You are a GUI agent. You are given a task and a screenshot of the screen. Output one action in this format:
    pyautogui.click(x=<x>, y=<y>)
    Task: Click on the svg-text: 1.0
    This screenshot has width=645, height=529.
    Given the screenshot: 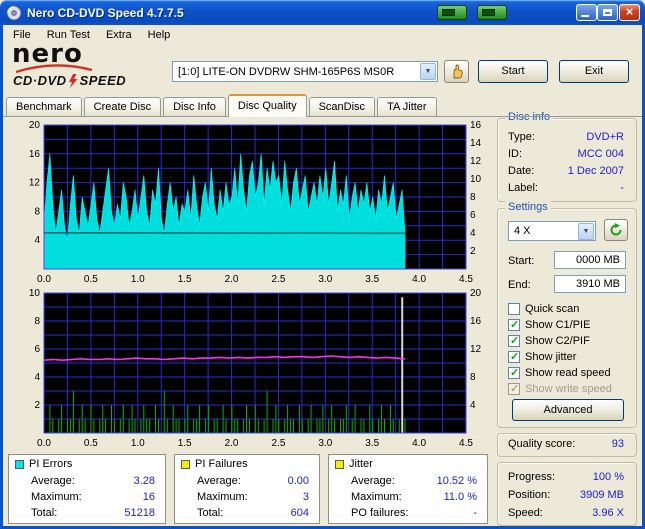 What is the action you would take?
    pyautogui.click(x=138, y=443)
    